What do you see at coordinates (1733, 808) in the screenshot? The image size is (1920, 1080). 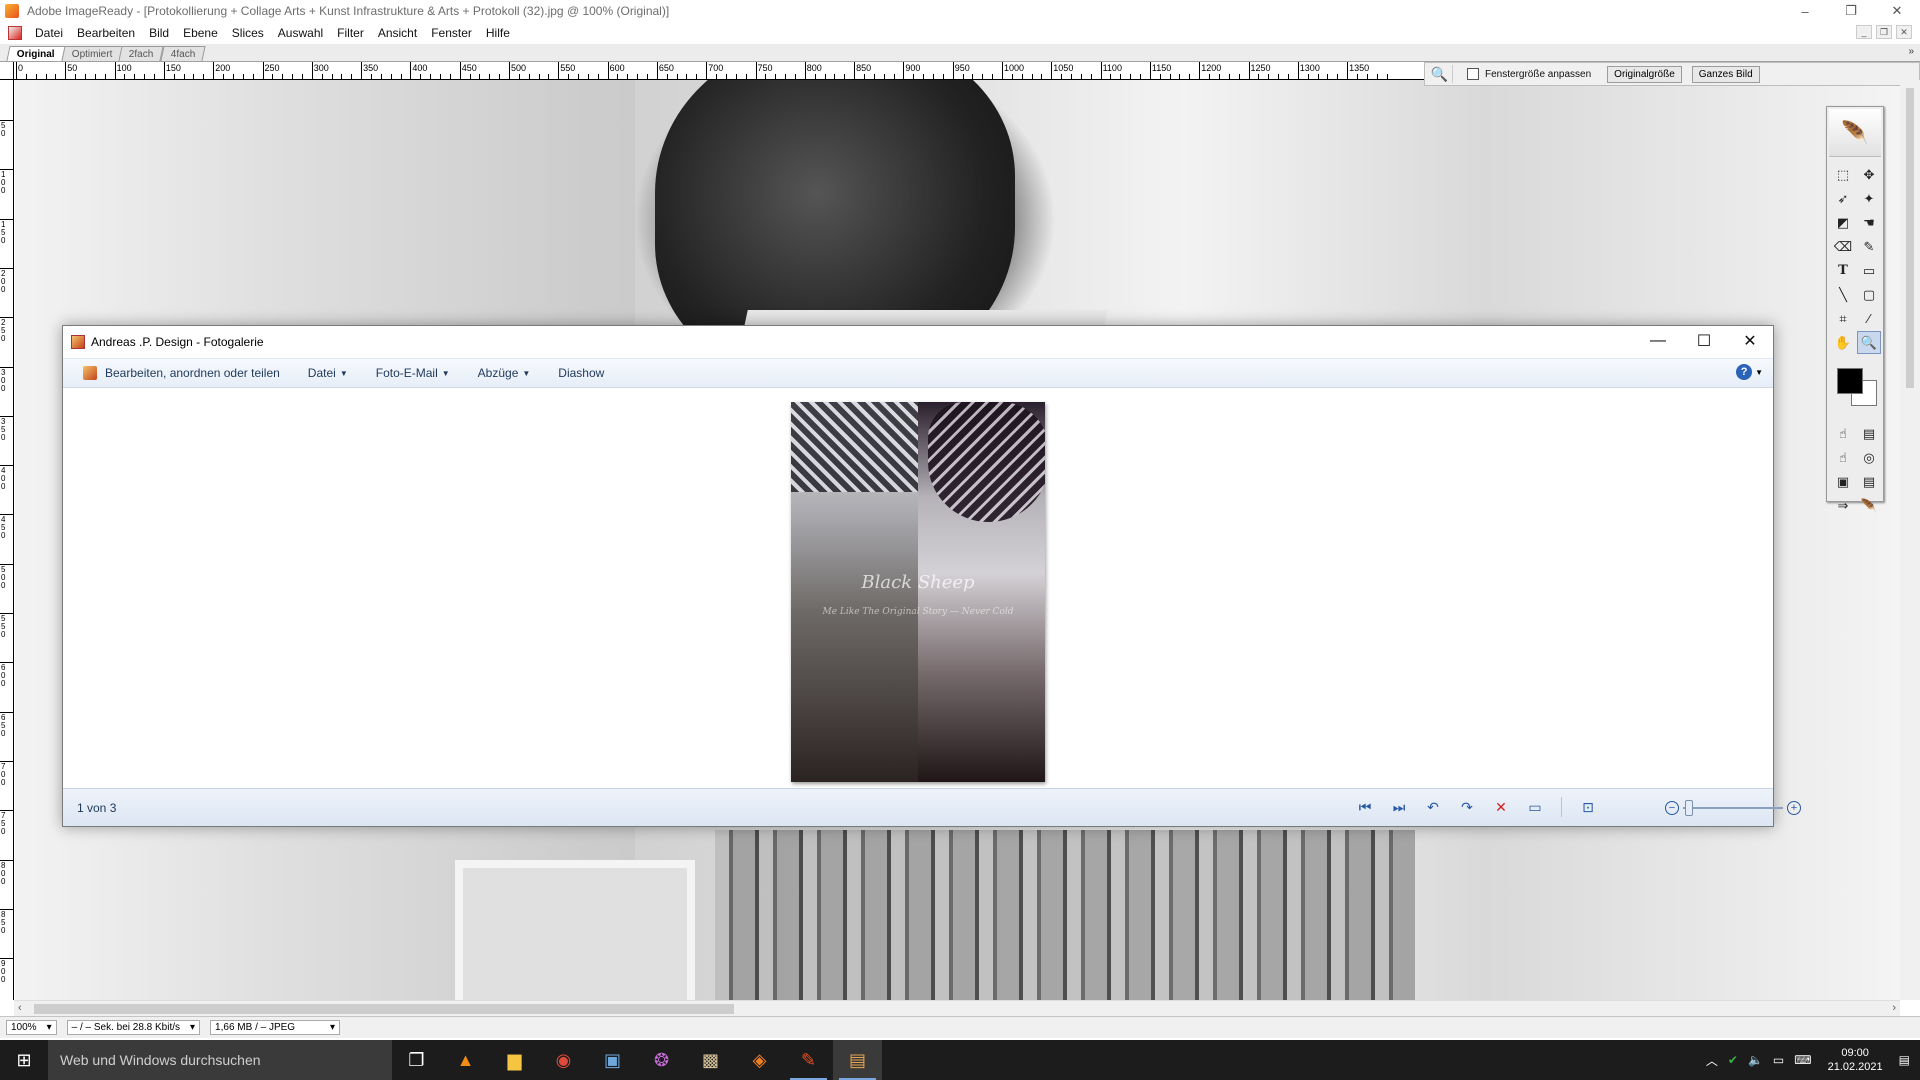 I see `zoom-slider` at bounding box center [1733, 808].